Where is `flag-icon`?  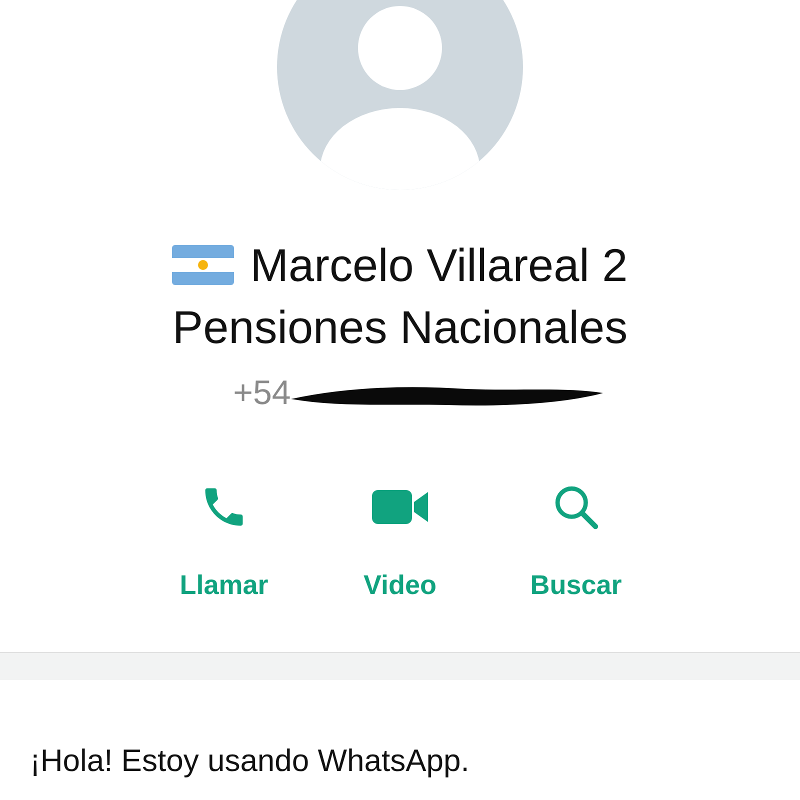
flag-icon is located at coordinates (203, 265).